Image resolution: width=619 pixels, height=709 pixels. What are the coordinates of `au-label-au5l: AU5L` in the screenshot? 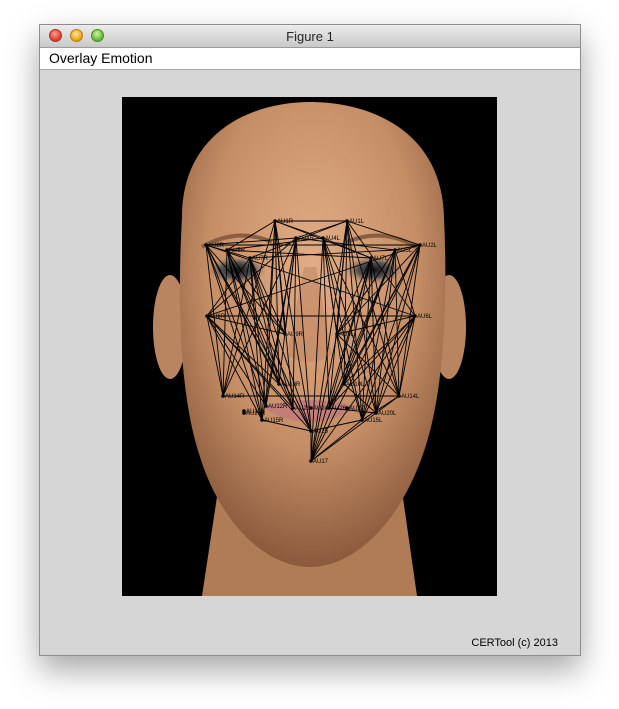 It's located at (405, 251).